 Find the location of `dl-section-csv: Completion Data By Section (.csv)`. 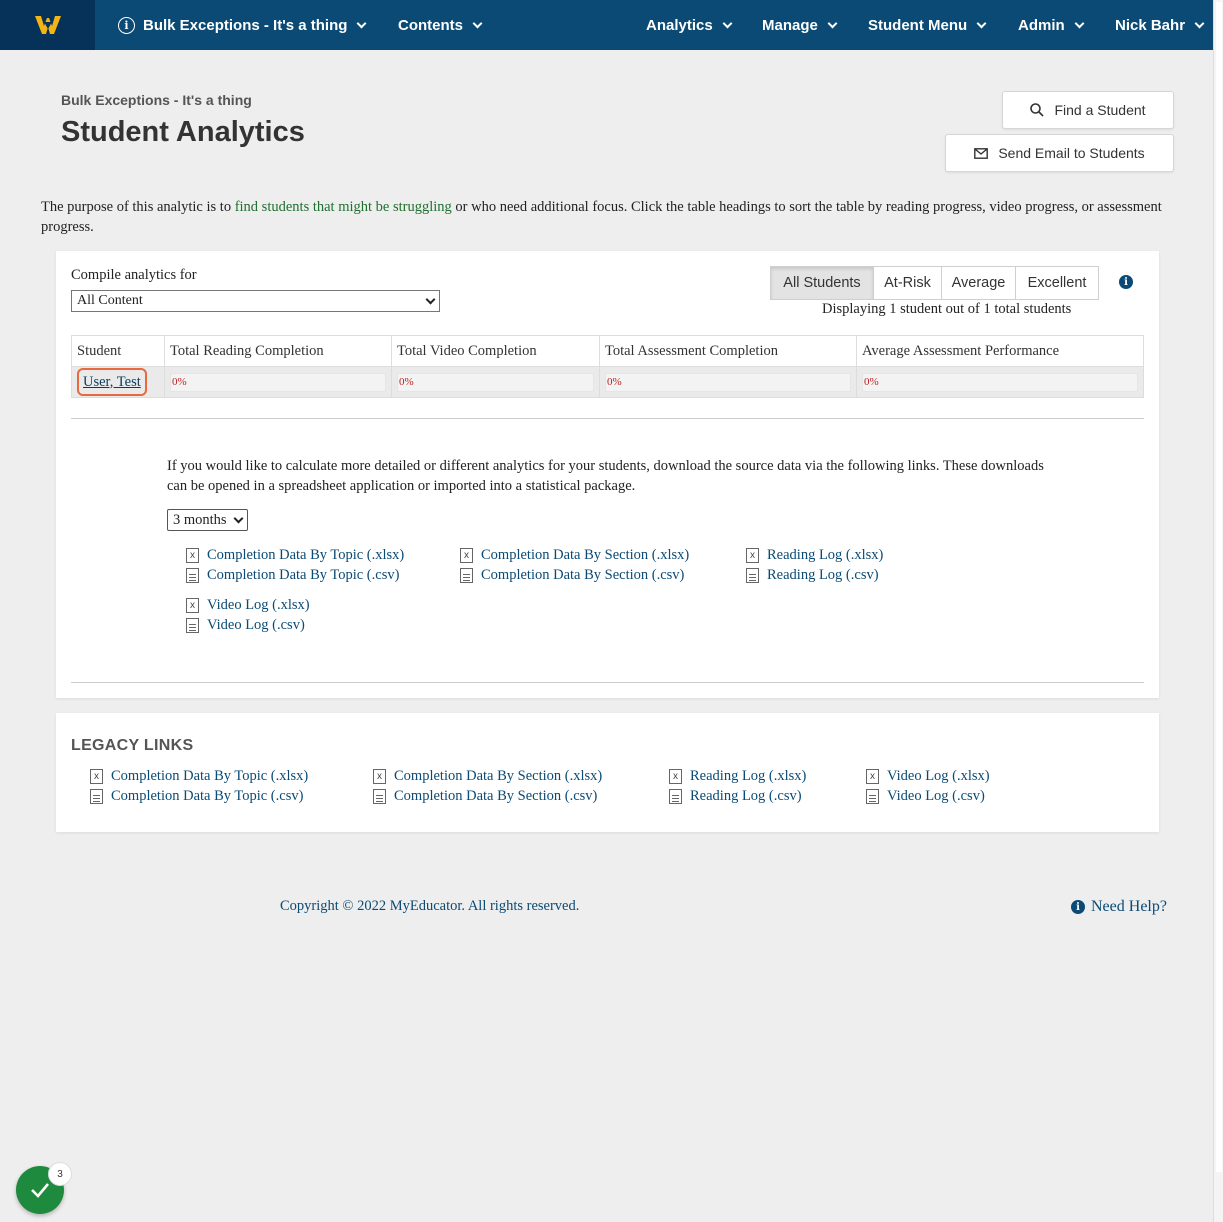

dl-section-csv: Completion Data By Section (.csv) is located at coordinates (572, 575).